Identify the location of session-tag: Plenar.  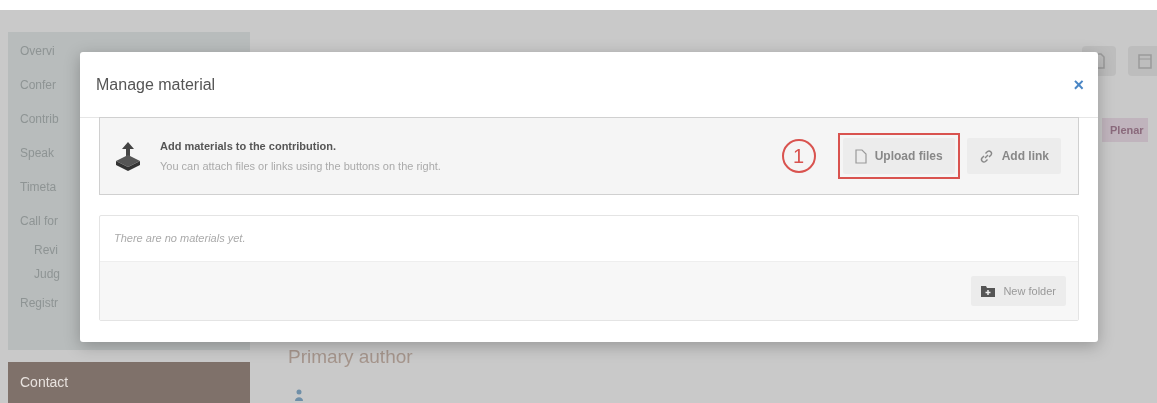
(1125, 130).